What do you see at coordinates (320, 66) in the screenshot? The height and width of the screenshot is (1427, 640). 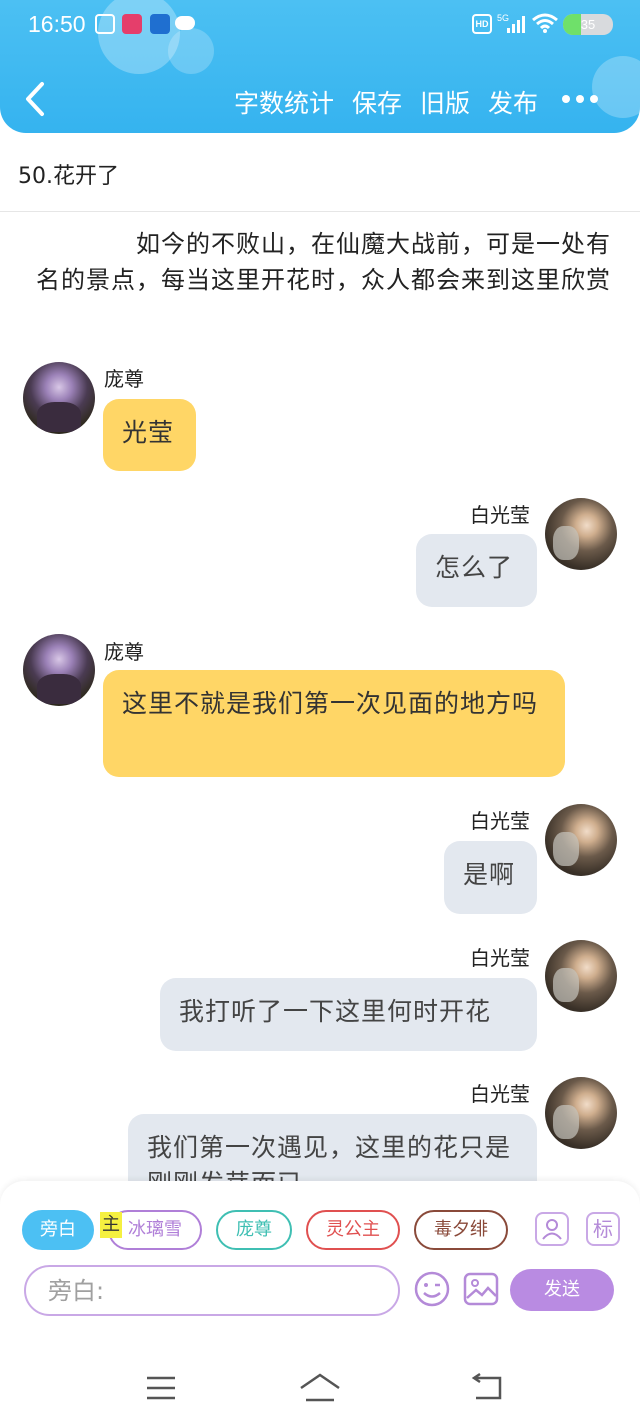 I see `app-header: 16:50 HD 5G 35 字数统计 保存 旧版 发布` at bounding box center [320, 66].